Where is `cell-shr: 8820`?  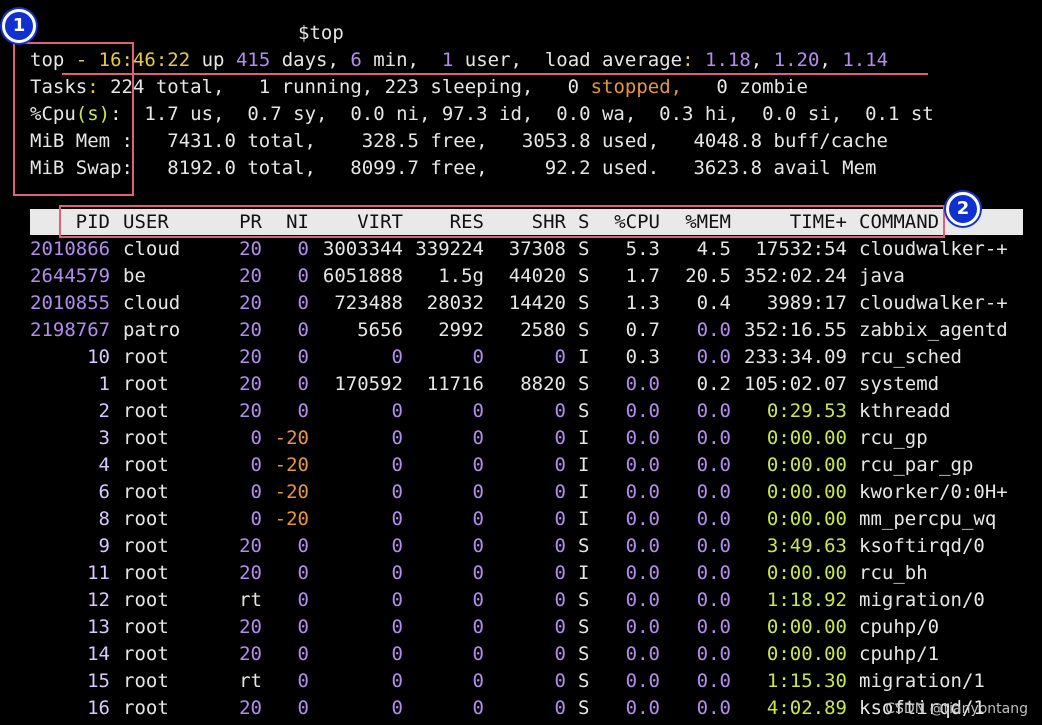 cell-shr: 8820 is located at coordinates (543, 384).